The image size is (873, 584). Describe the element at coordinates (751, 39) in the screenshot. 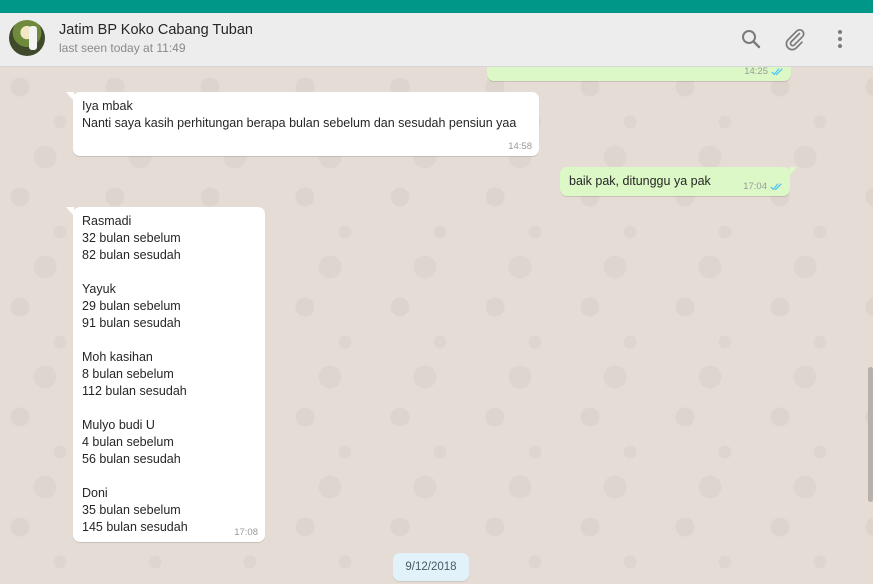

I see `search-icon` at that location.